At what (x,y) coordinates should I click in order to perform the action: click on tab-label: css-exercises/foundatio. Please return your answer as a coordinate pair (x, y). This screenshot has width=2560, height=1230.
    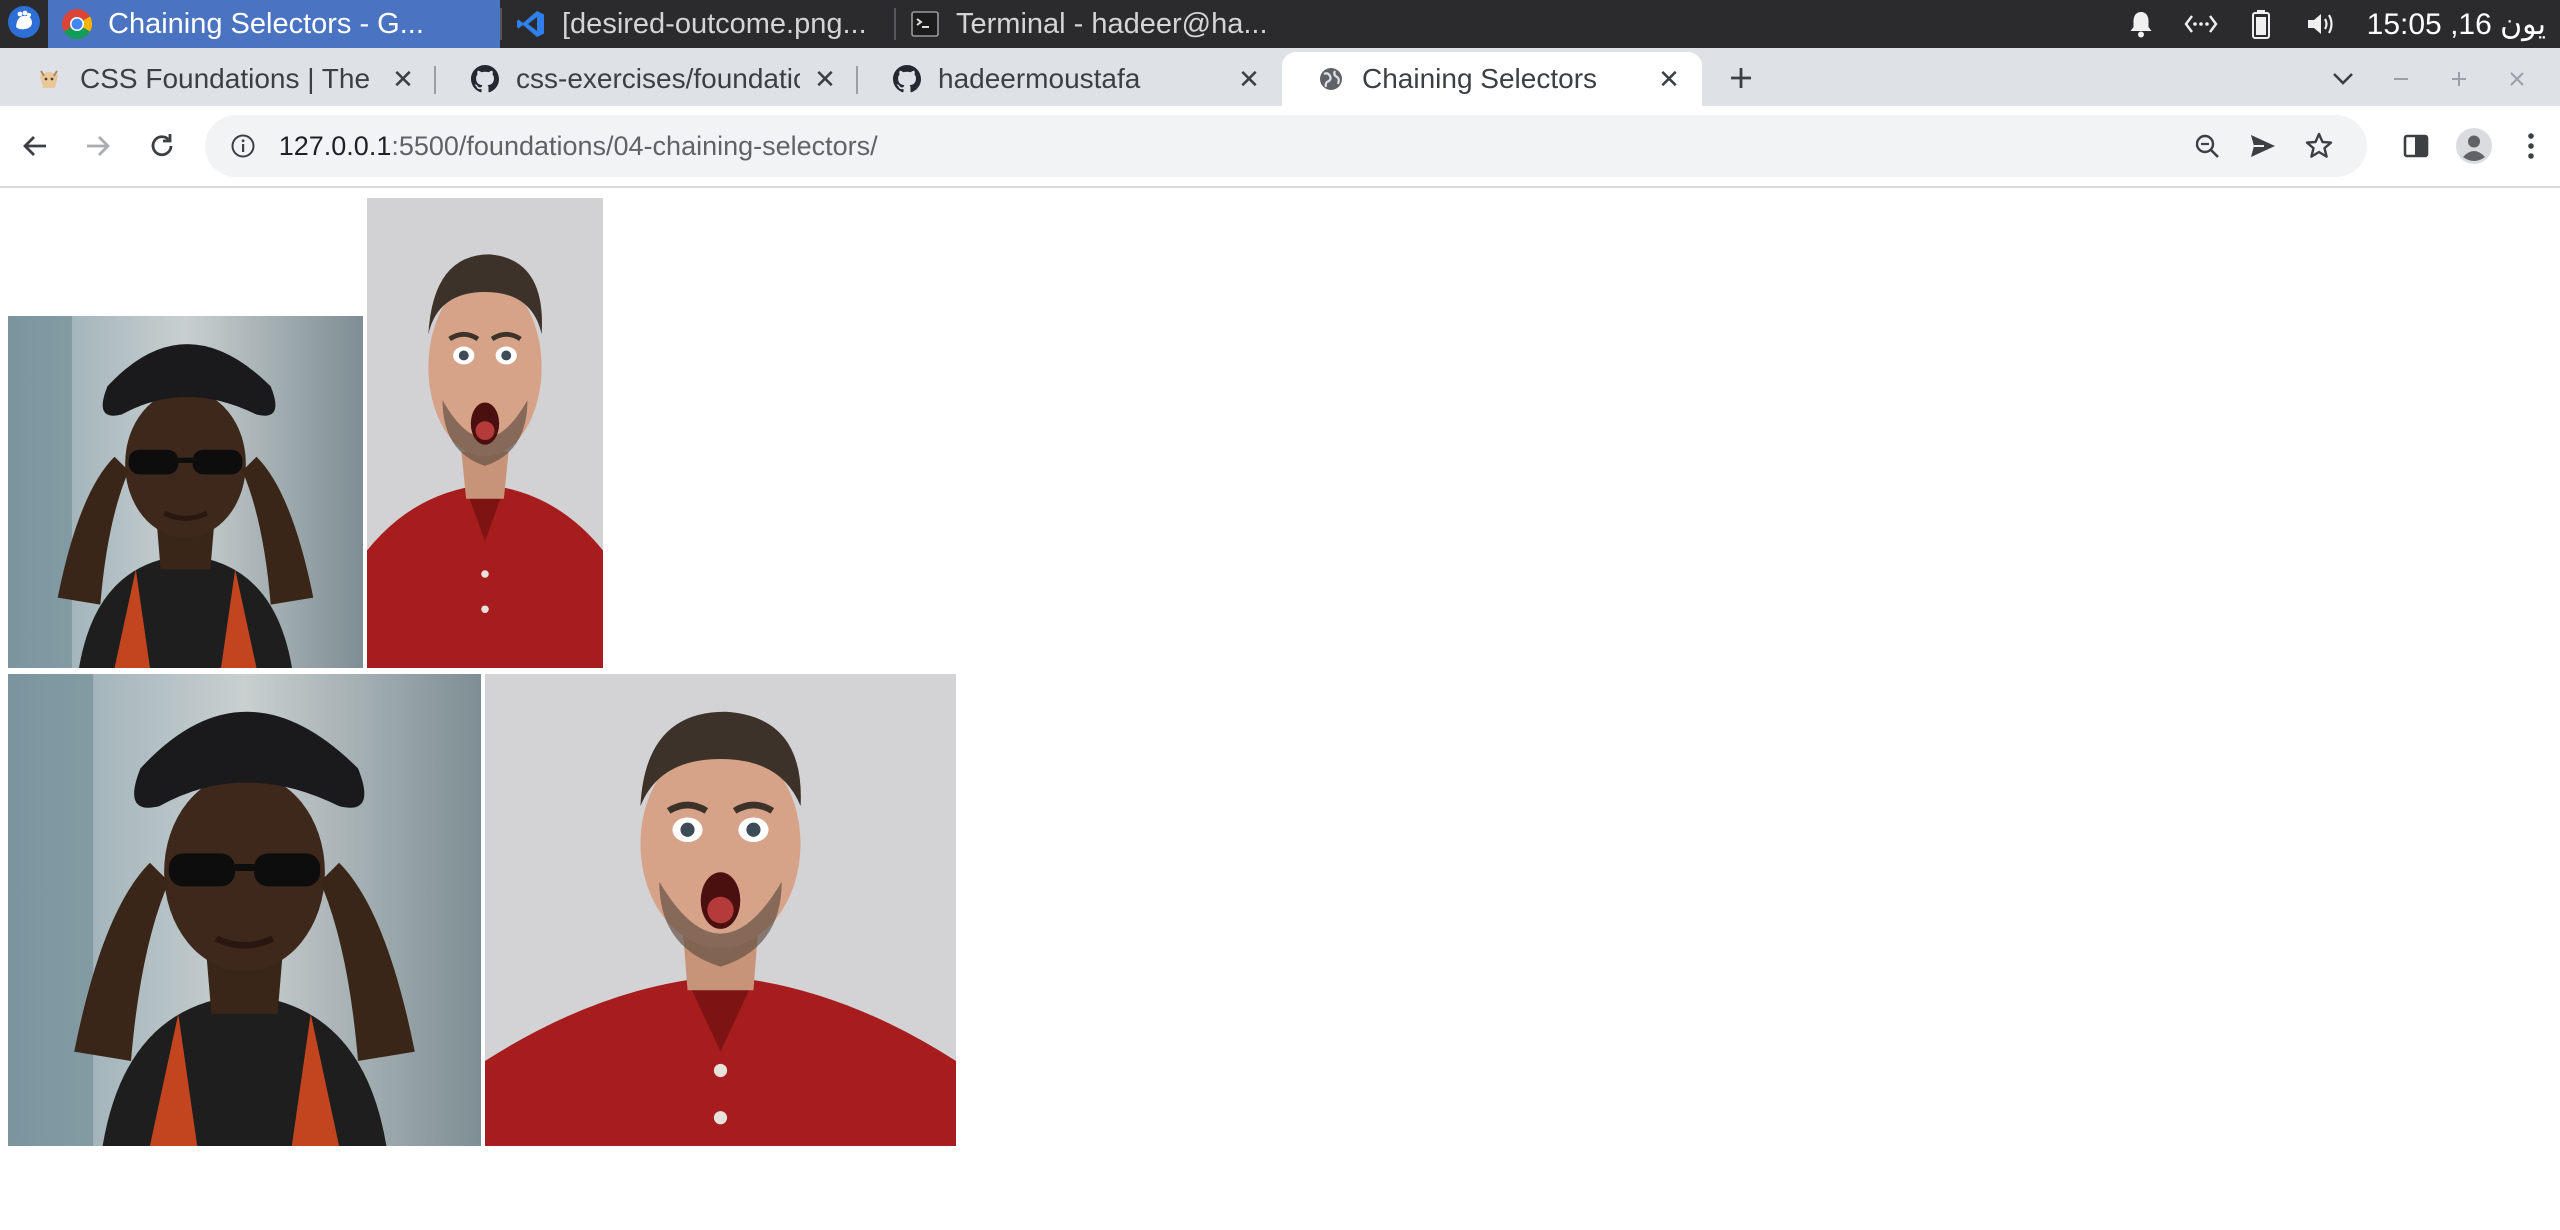
    Looking at the image, I should click on (658, 78).